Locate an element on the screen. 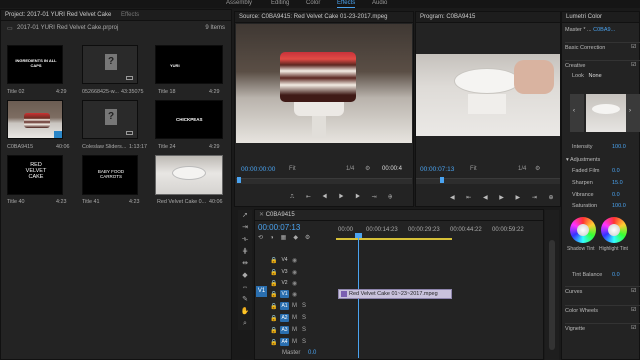 This screenshot has width=640, height=360. lumetri-tab: Lumetri Color is located at coordinates (600, 17).